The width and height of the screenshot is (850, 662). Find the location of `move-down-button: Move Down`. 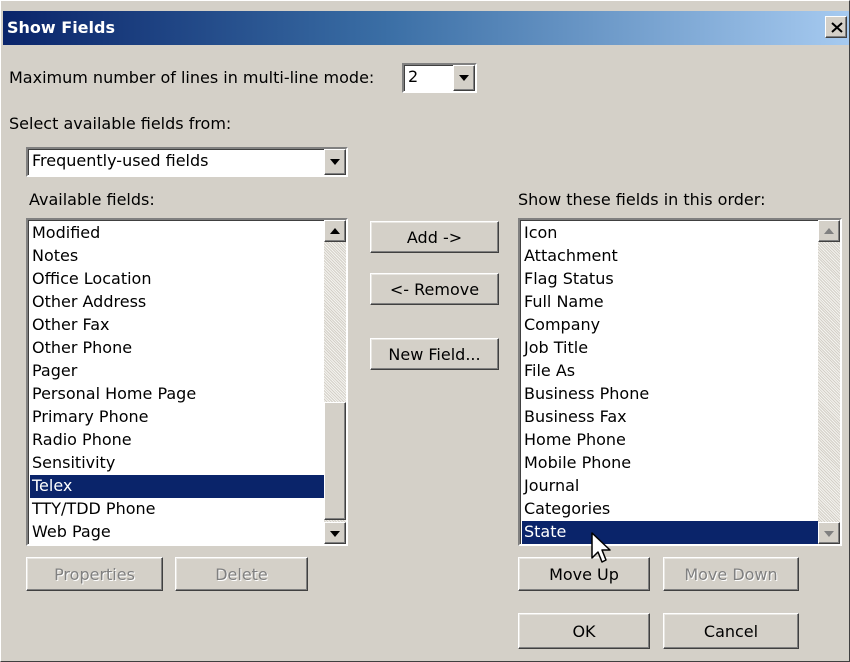

move-down-button: Move Down is located at coordinates (731, 574).